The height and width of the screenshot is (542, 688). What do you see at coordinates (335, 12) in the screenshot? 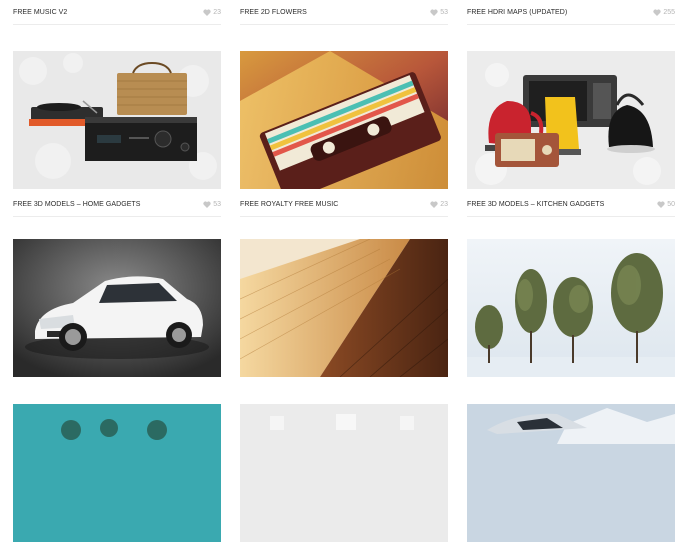
I see `card-title: FREE 2D FLOWERS` at bounding box center [335, 12].